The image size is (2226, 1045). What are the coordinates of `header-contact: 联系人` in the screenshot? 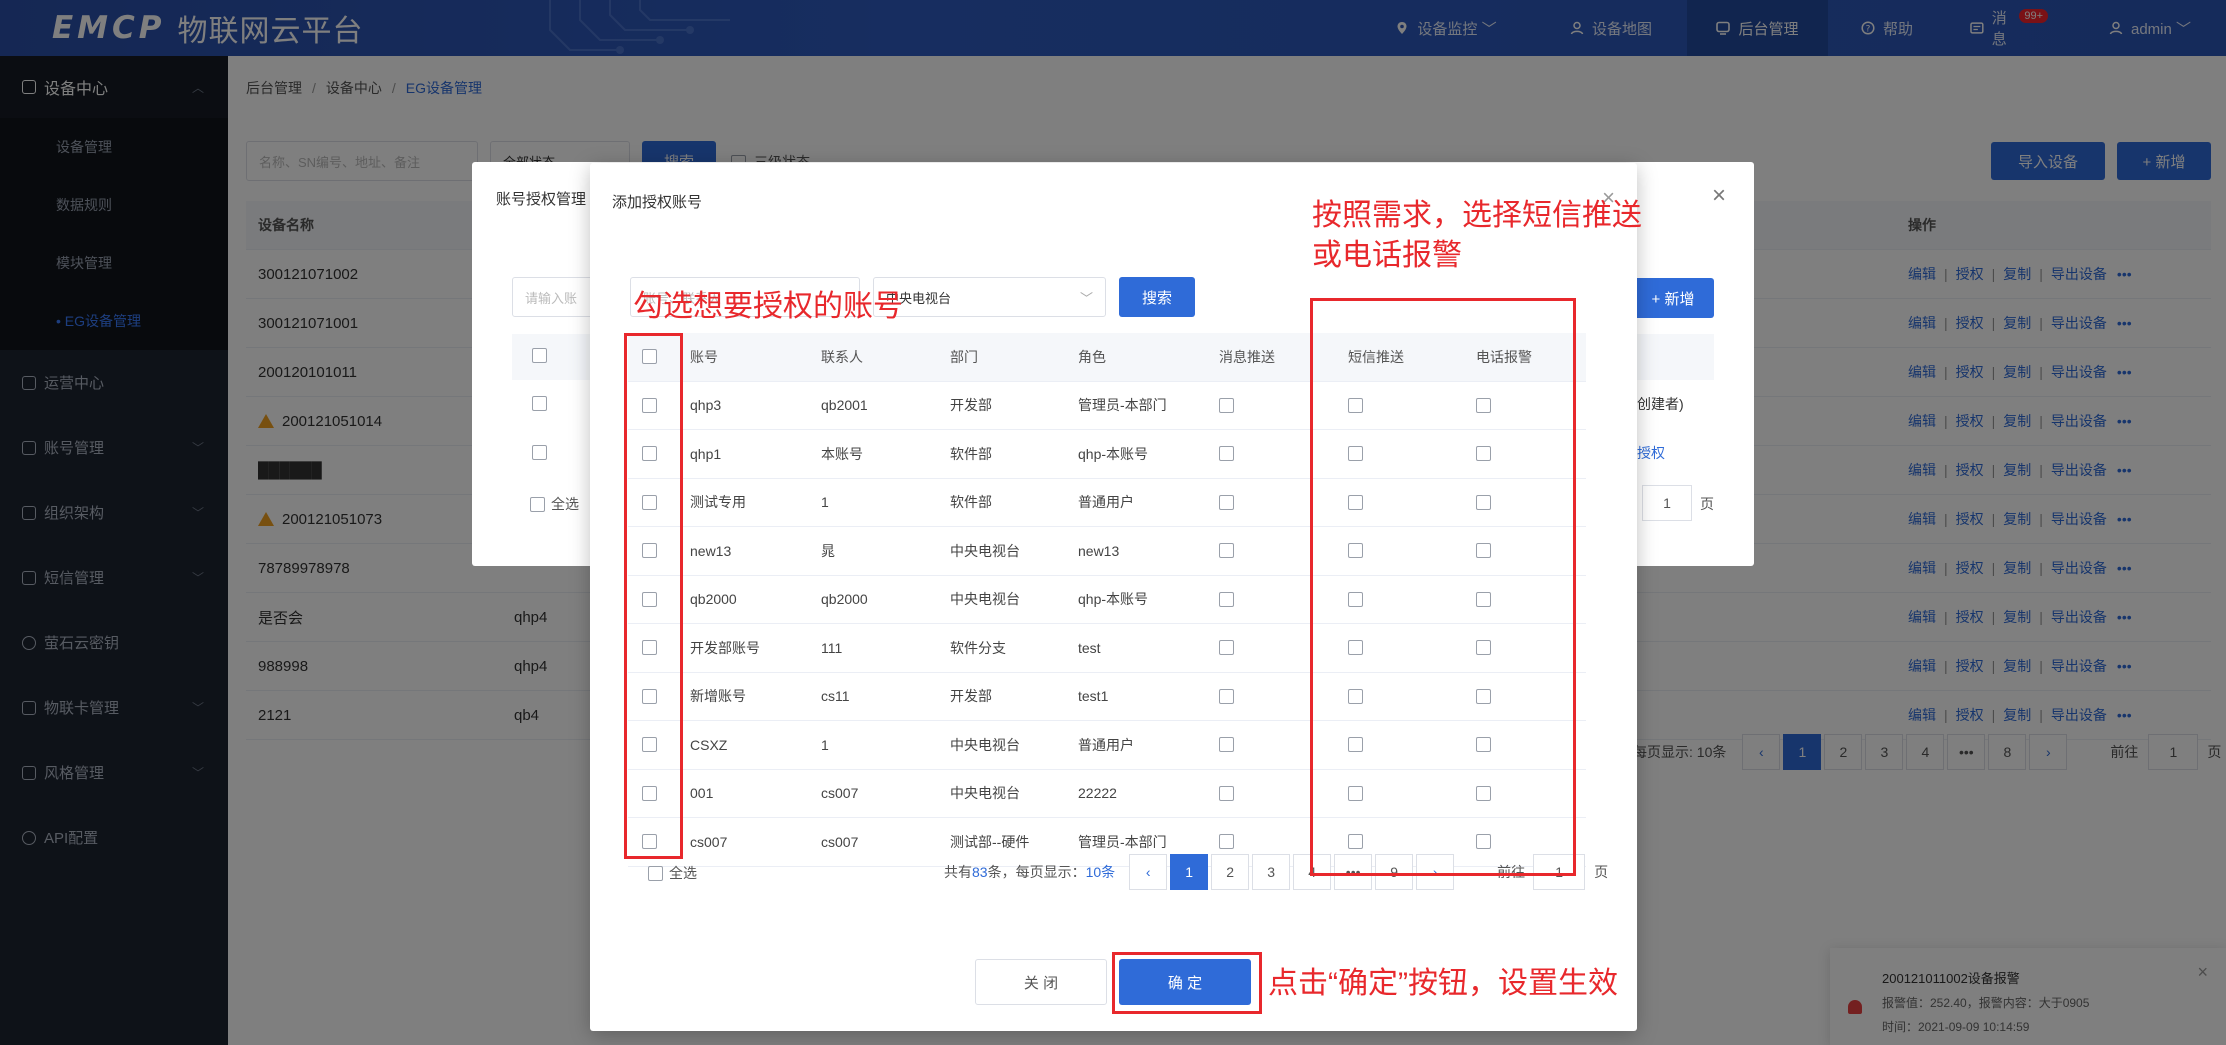 It's located at (842, 356).